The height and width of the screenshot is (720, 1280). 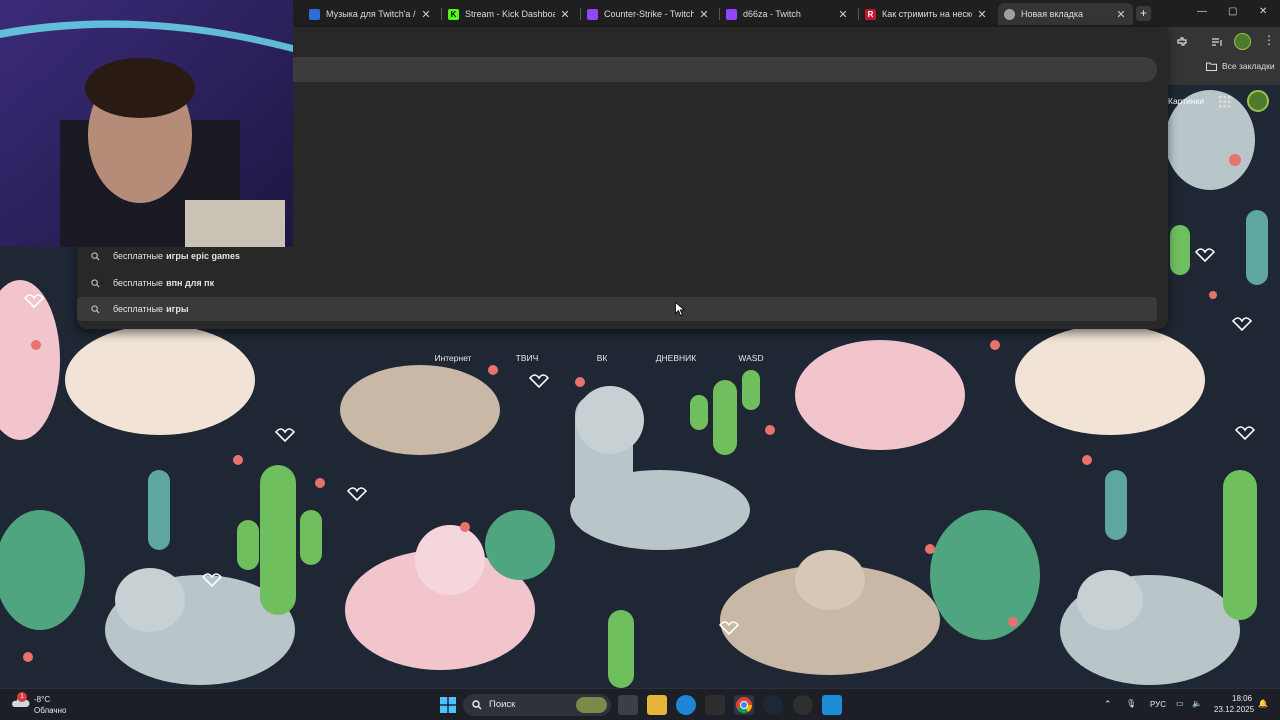 I want to click on images-link: Картинки, so click(x=1186, y=101).